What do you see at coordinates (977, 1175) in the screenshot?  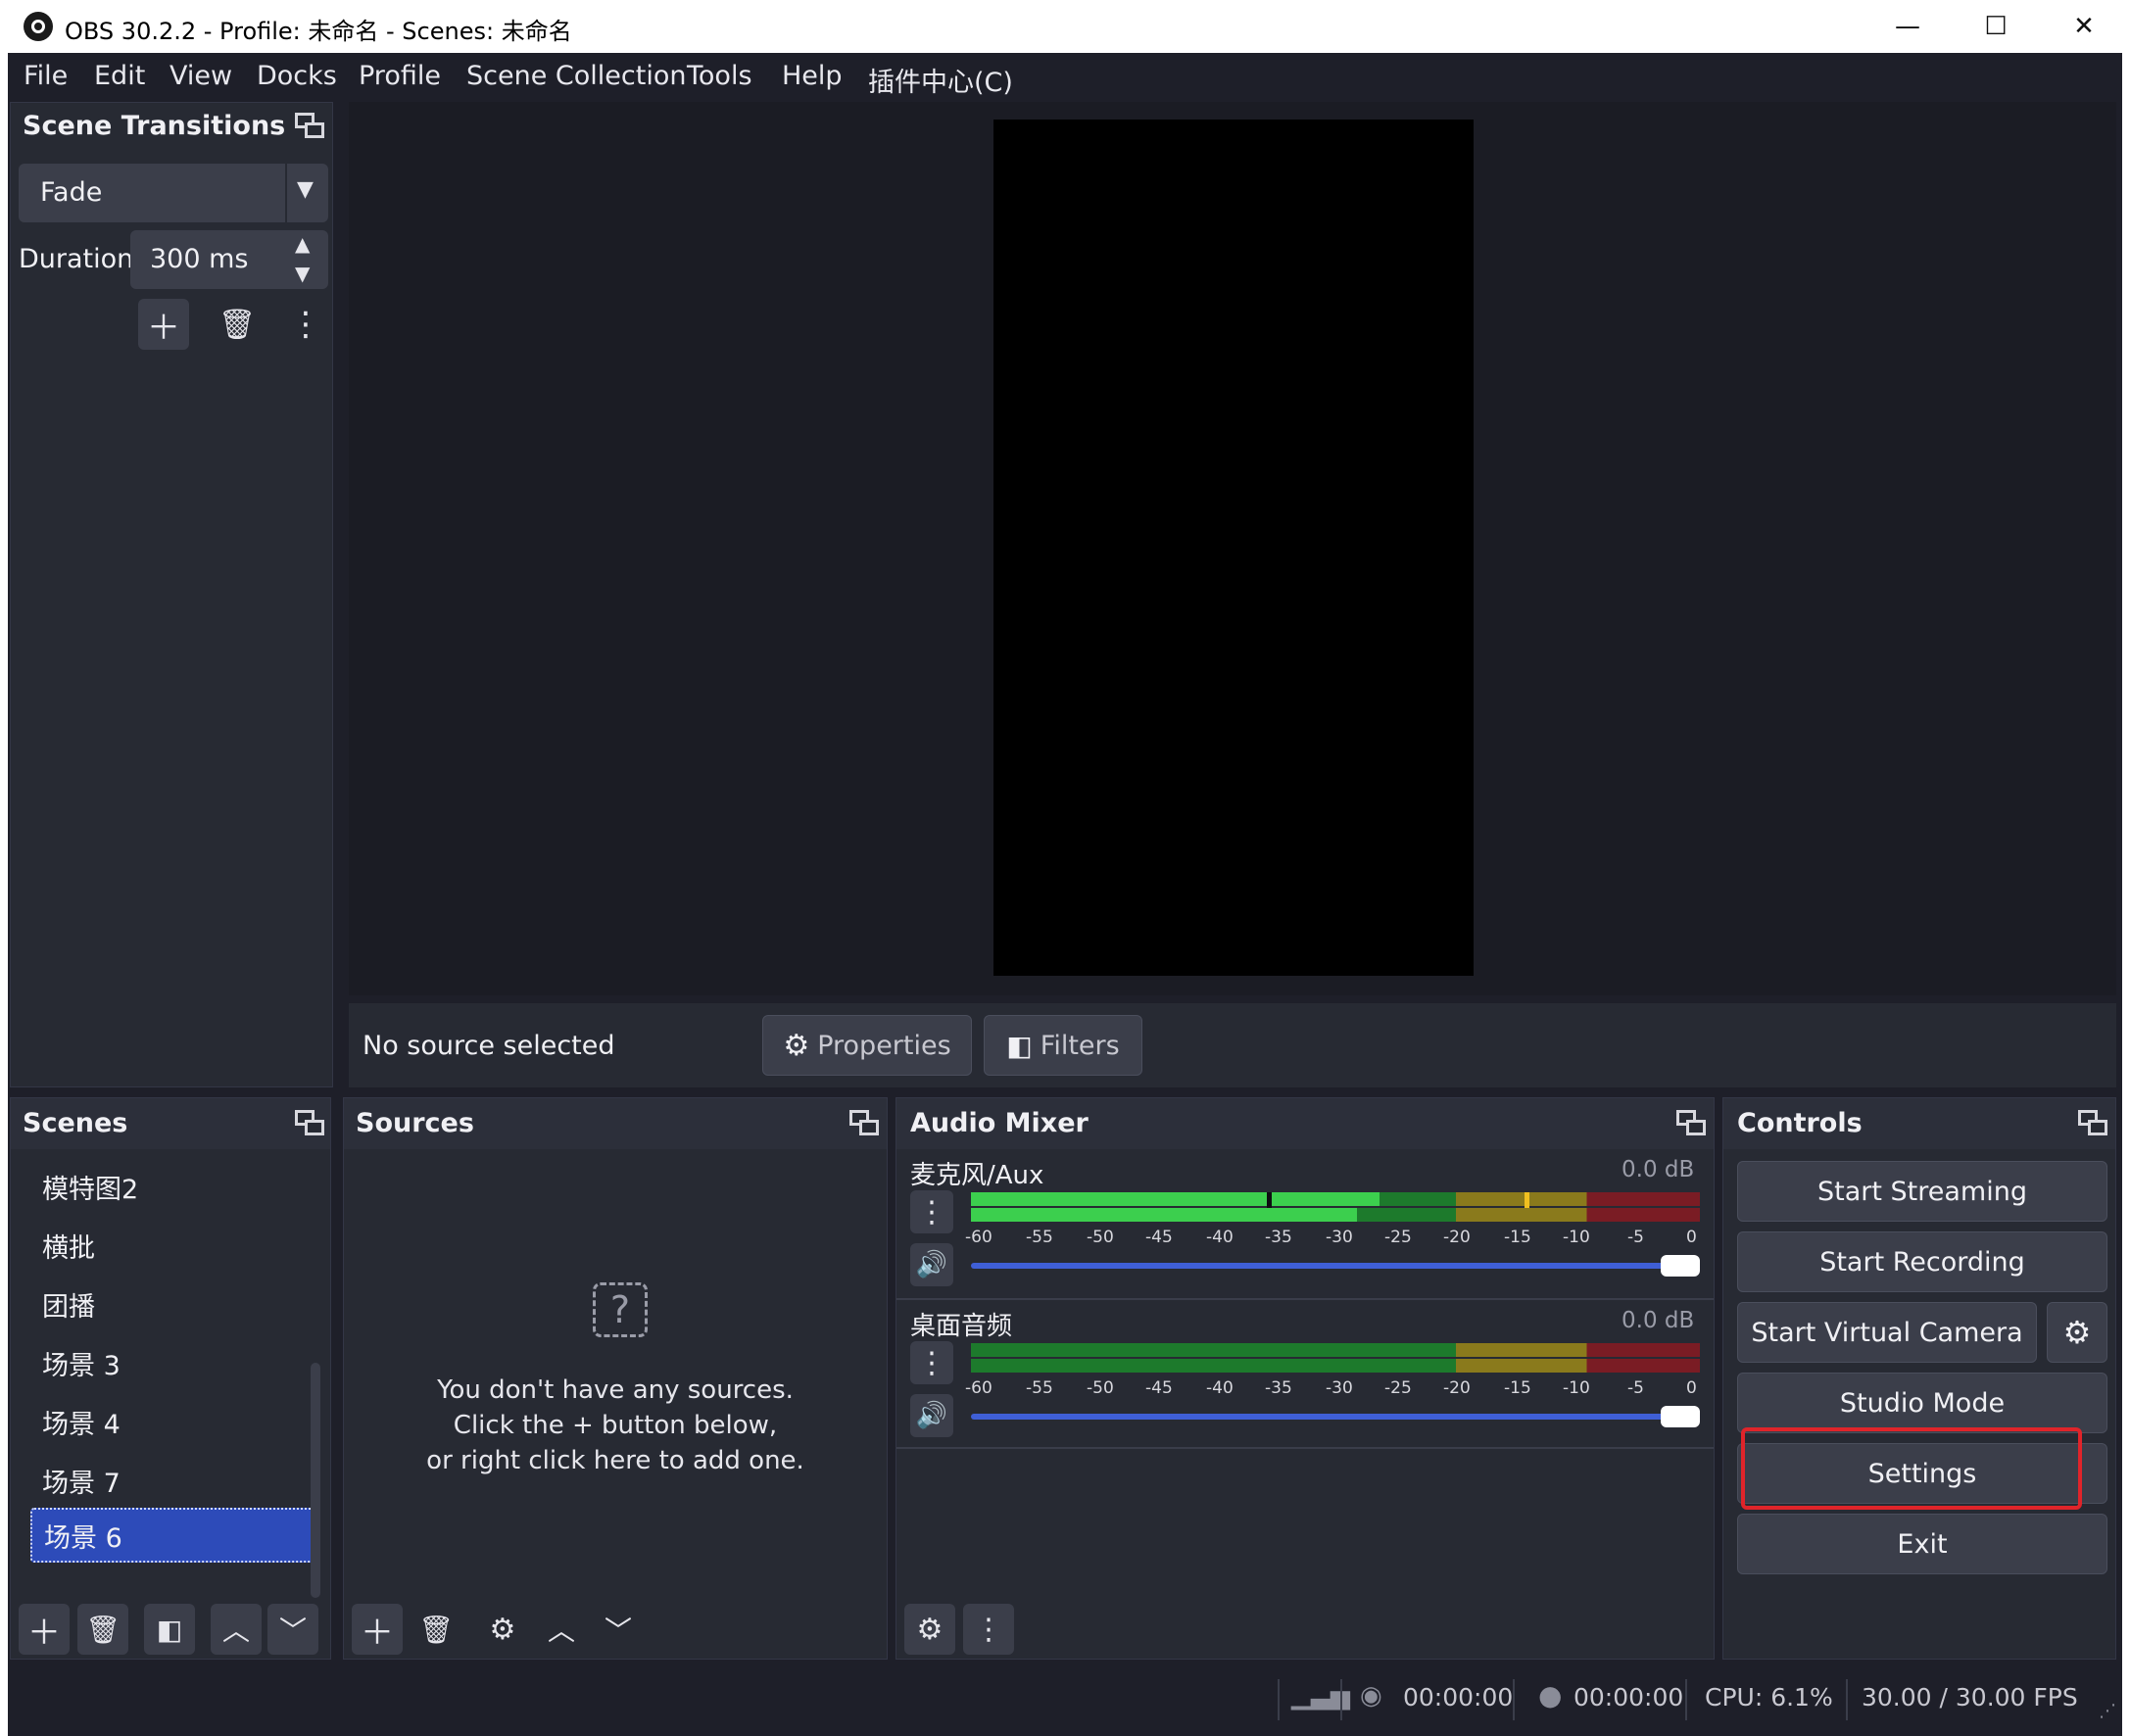 I see `channel-name: 麦克风/Aux` at bounding box center [977, 1175].